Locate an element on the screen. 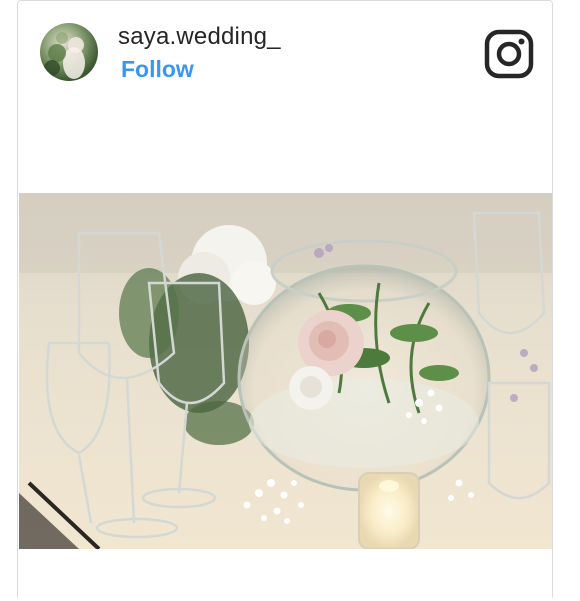  username: saya.wedding_ is located at coordinates (199, 37).